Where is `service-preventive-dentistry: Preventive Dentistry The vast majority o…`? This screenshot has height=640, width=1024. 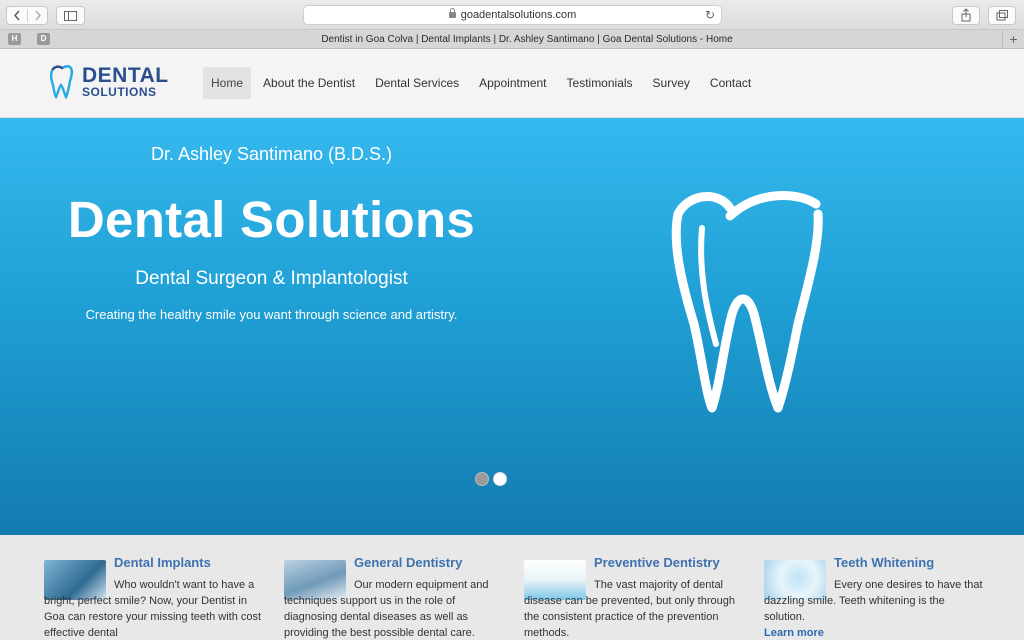 service-preventive-dentistry: Preventive Dentistry The vast majority o… is located at coordinates (634, 596).